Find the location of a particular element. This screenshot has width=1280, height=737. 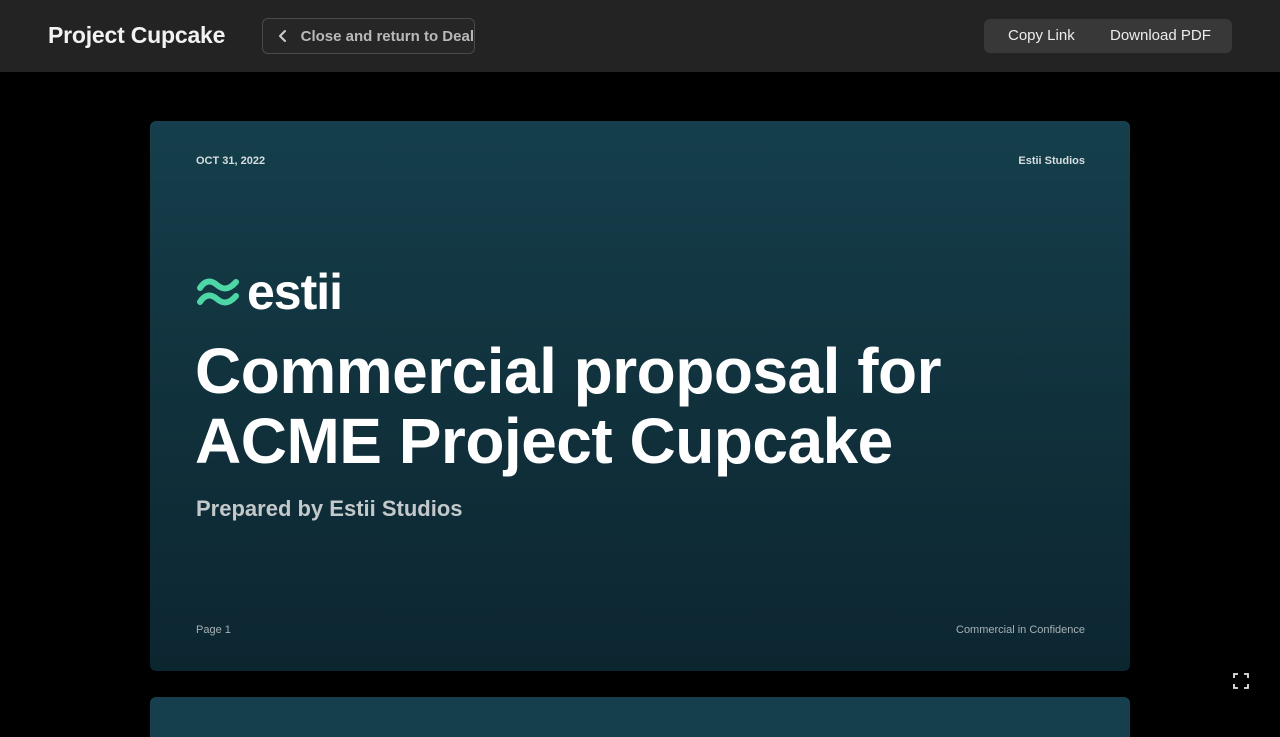

proposal-date: OCT 31, 2022 is located at coordinates (231, 161).